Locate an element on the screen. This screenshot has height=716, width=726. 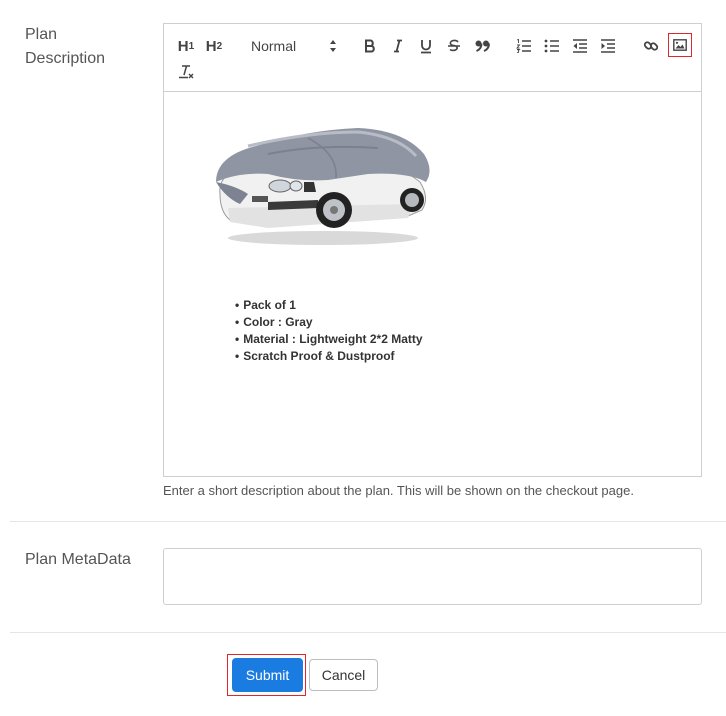
editor-toolbar: H1 H2 Normal is located at coordinates (432, 58).